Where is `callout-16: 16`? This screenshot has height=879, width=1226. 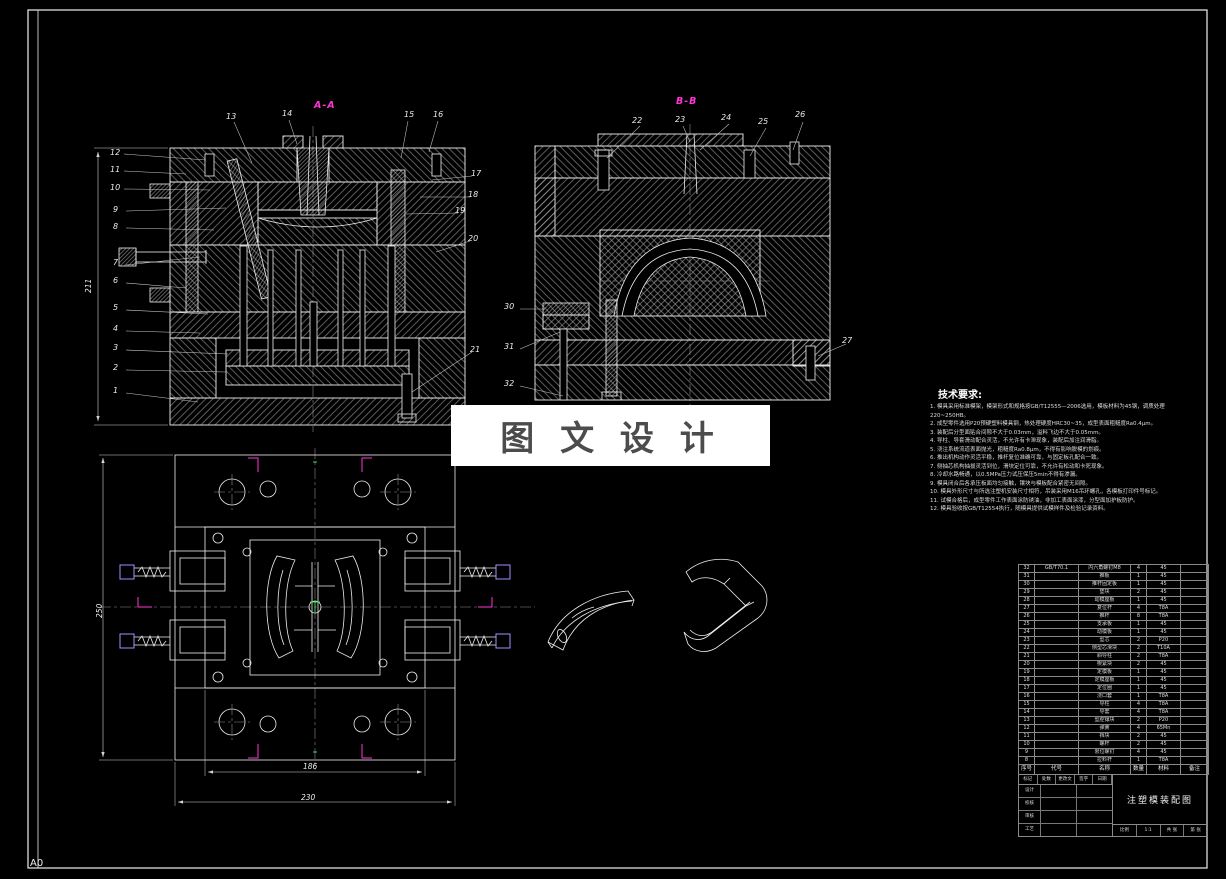 callout-16: 16 is located at coordinates (438, 114).